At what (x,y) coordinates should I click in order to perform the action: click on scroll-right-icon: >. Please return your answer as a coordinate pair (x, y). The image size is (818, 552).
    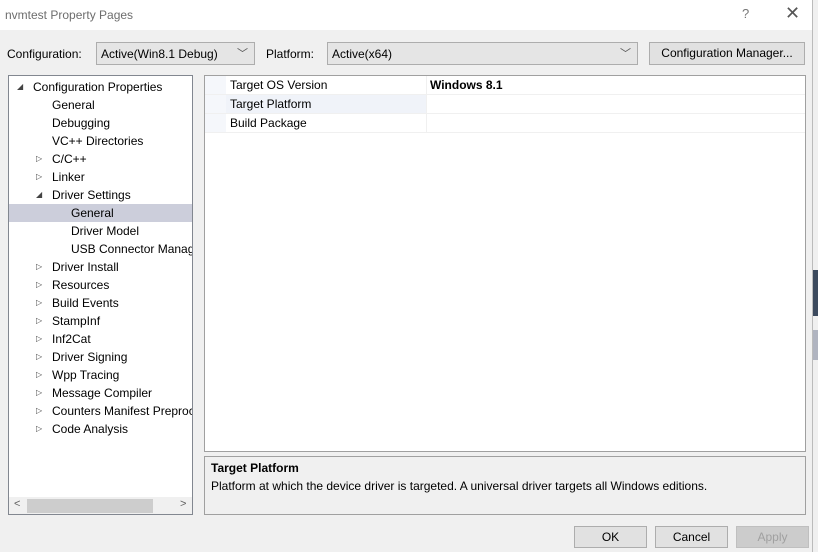
    Looking at the image, I should click on (183, 504).